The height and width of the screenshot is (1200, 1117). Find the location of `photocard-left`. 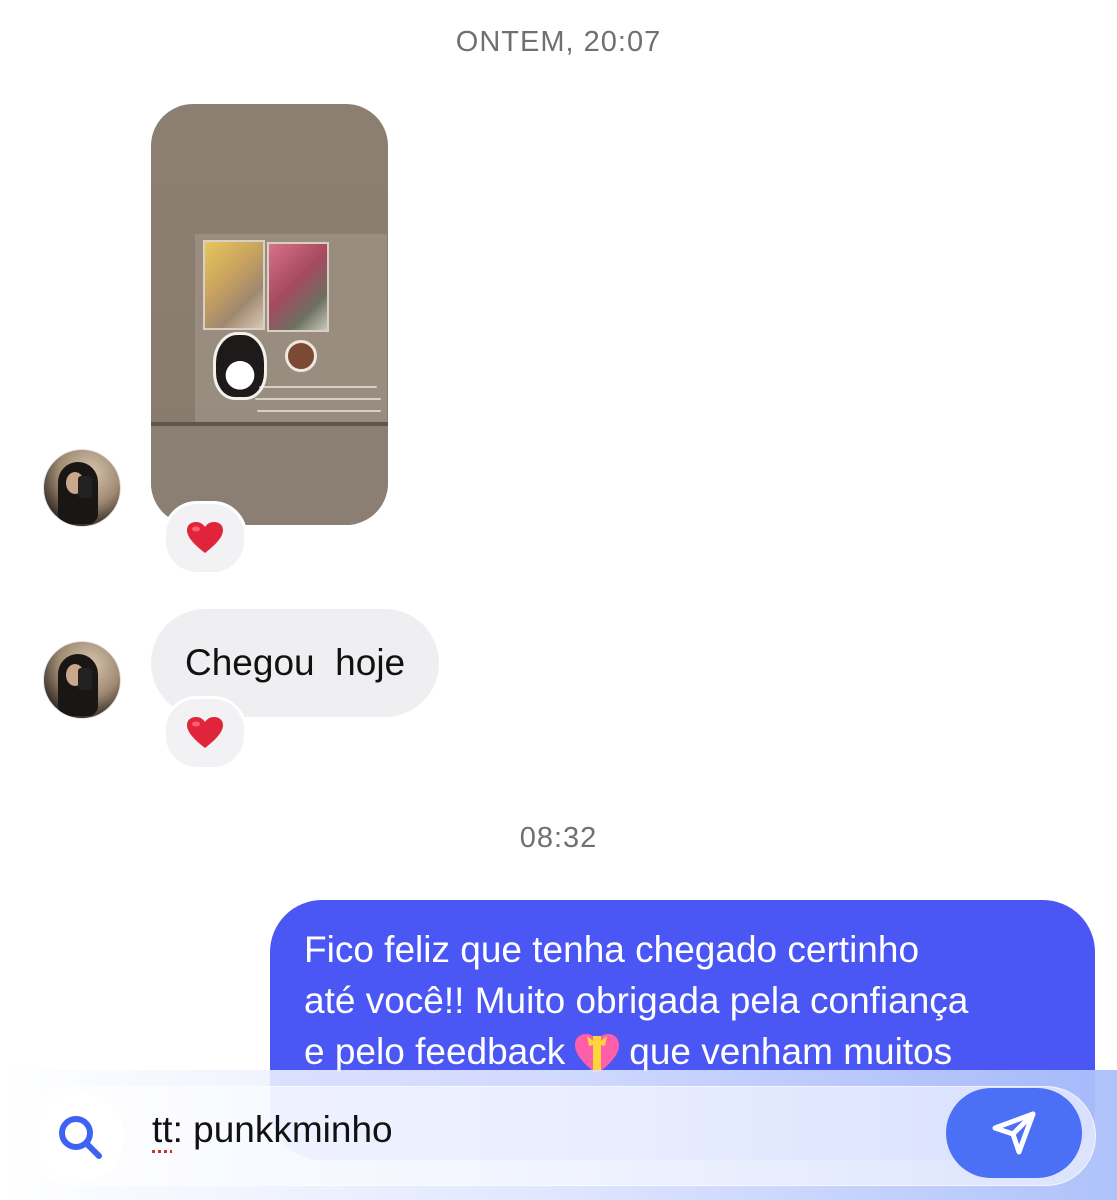

photocard-left is located at coordinates (234, 285).